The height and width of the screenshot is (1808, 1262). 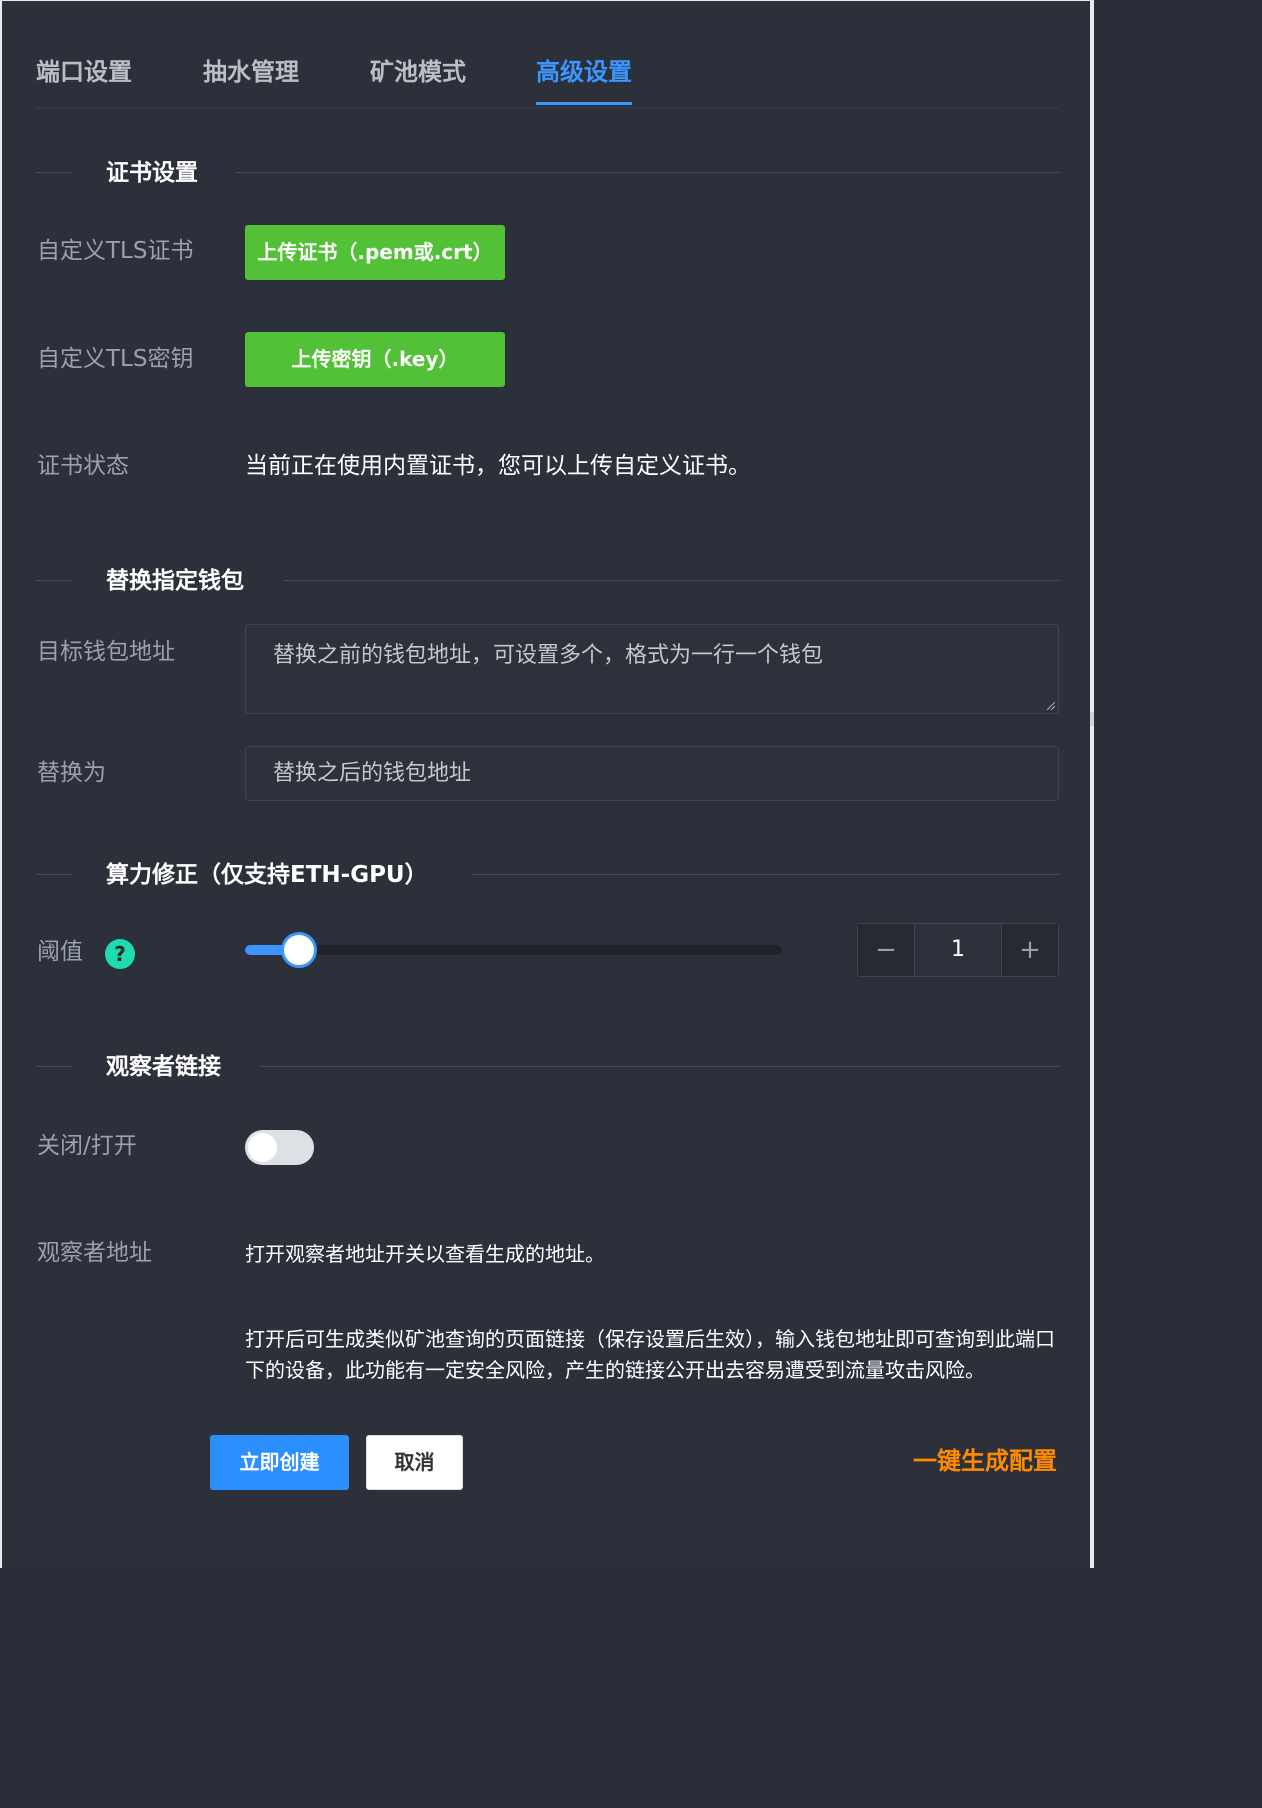 What do you see at coordinates (1050, 705) in the screenshot?
I see `resize-grip-icon` at bounding box center [1050, 705].